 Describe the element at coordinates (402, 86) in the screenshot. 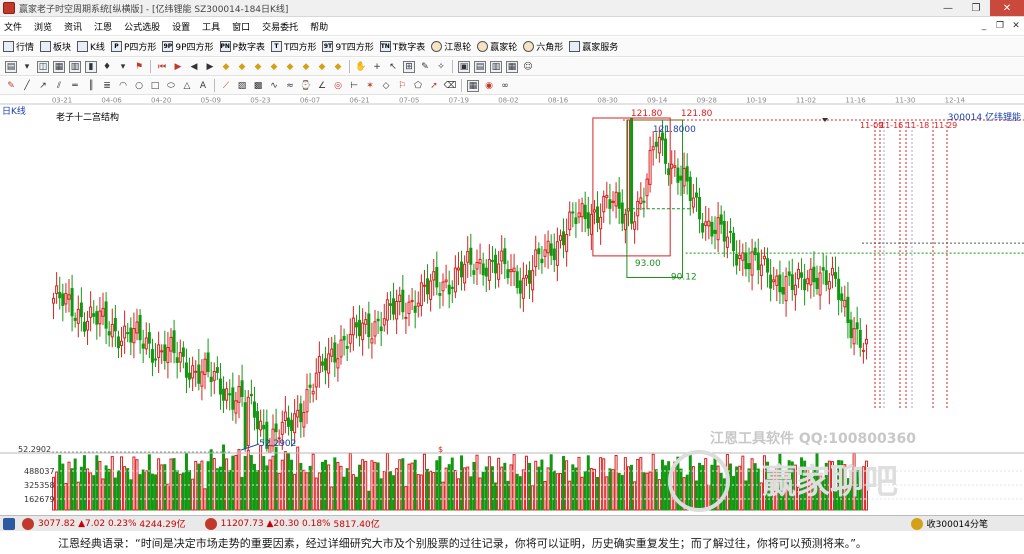

I see `mark-icon: ⚐` at that location.